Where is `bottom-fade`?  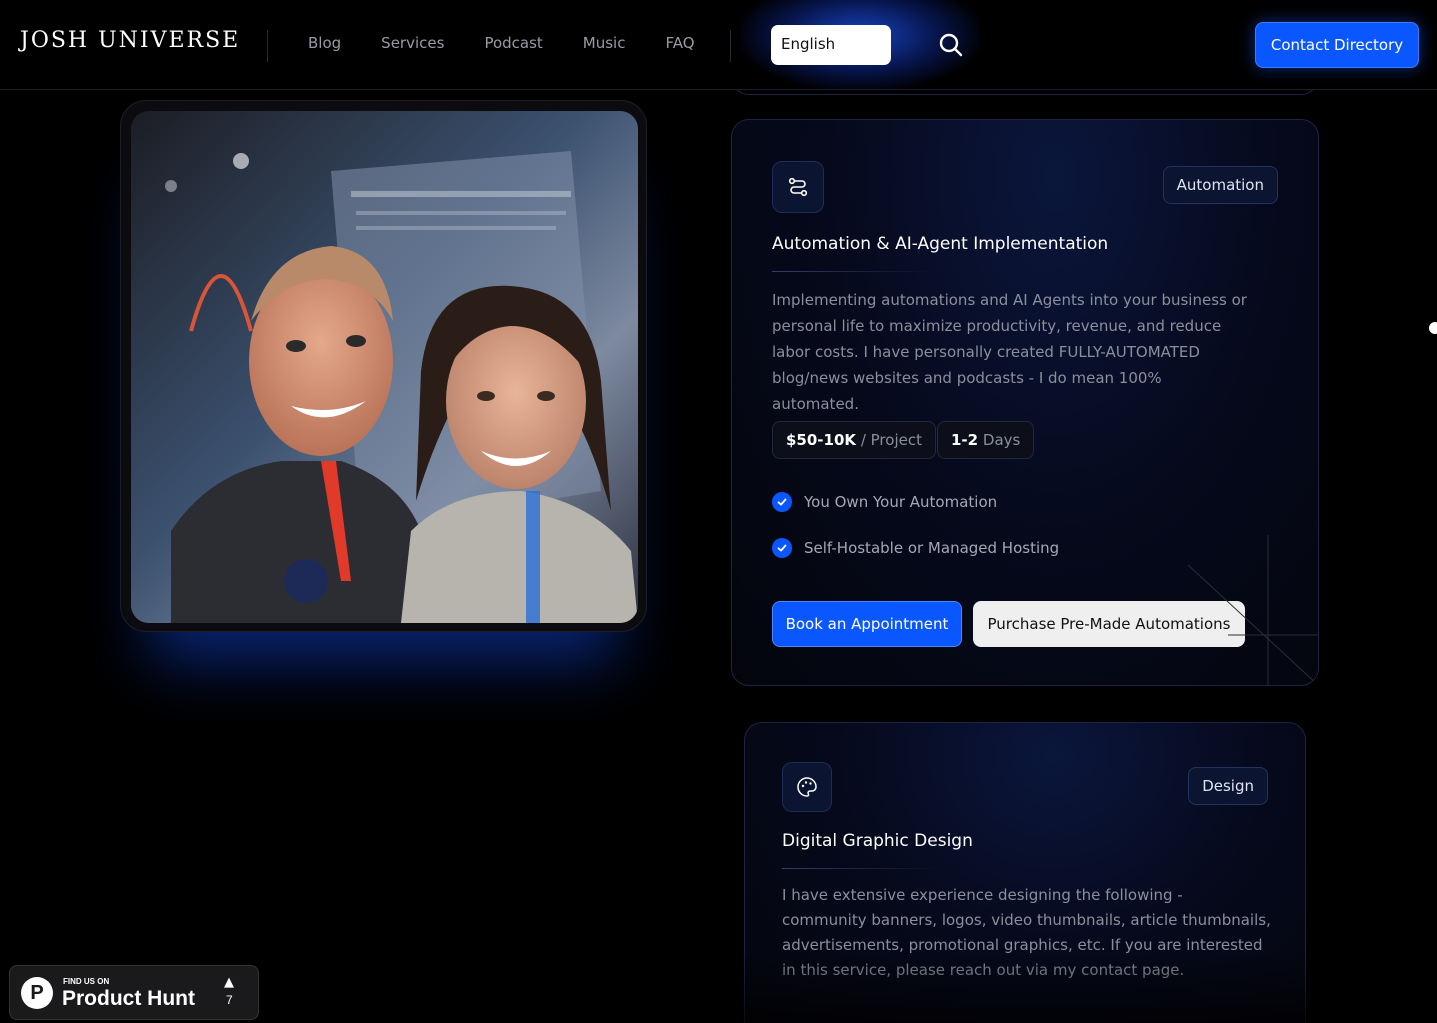 bottom-fade is located at coordinates (1025, 986).